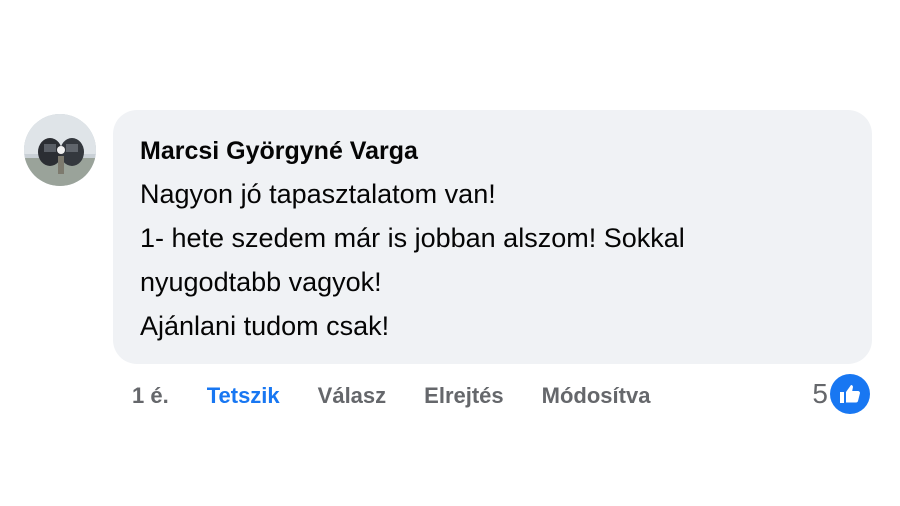 The height and width of the screenshot is (506, 900). I want to click on comment-text-line: nyugodtabb vagyok!, so click(261, 282).